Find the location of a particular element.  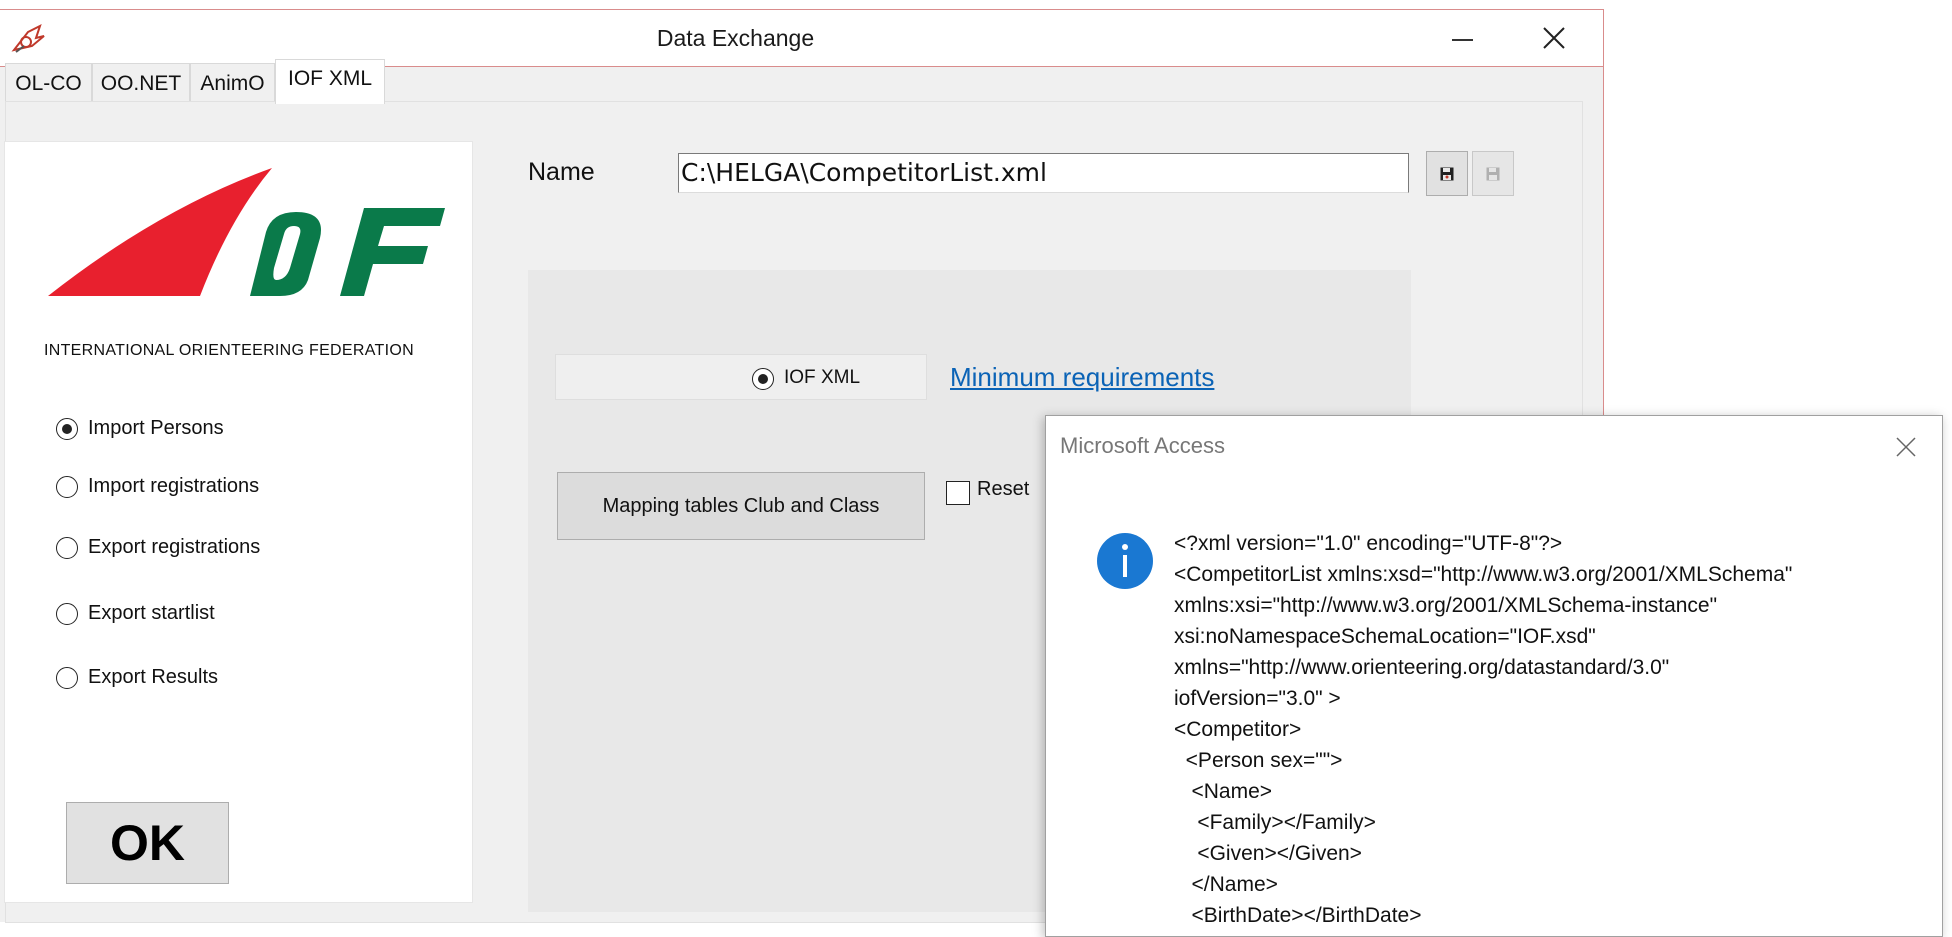

dialog-close-button is located at coordinates (1906, 447).